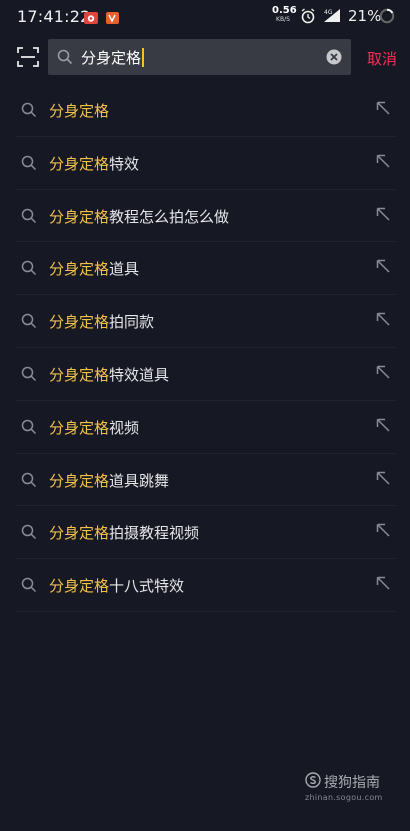  Describe the element at coordinates (54, 16) in the screenshot. I see `clock-time: 17:41:22` at that location.